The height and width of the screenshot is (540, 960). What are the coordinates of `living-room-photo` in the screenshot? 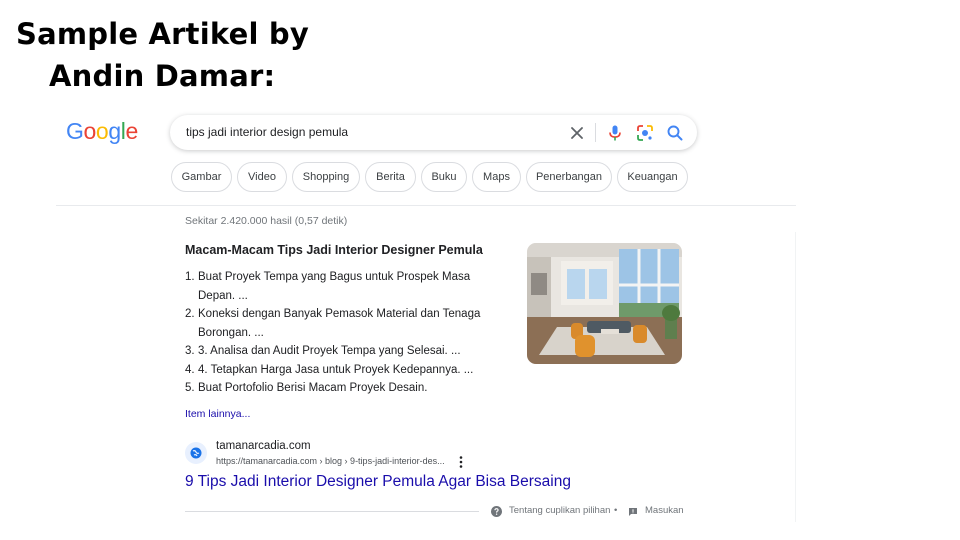 It's located at (604, 303).